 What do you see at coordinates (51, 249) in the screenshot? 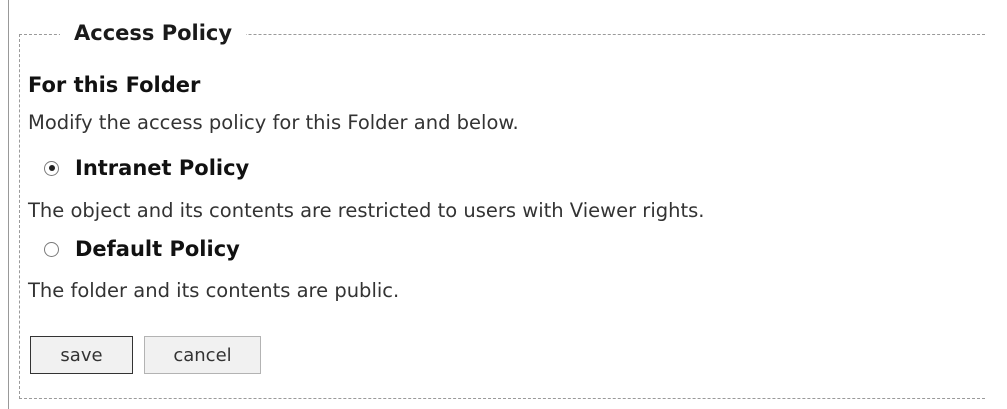
I see `default-policy-radio` at bounding box center [51, 249].